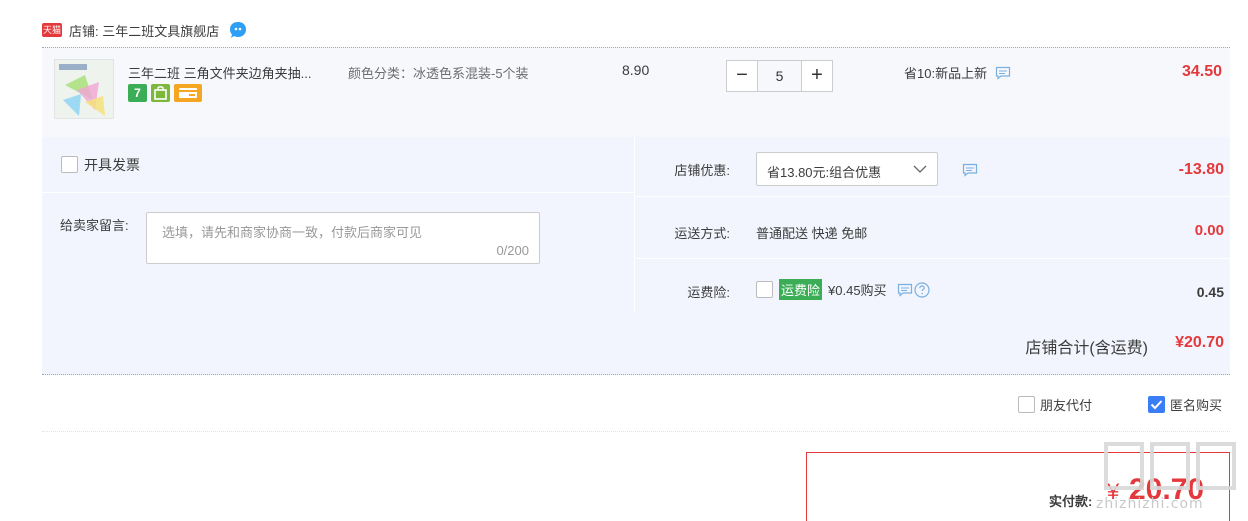 This screenshot has height=521, width=1248. What do you see at coordinates (1150, 504) in the screenshot?
I see `site-watermark-text: zhizhizhi.com` at bounding box center [1150, 504].